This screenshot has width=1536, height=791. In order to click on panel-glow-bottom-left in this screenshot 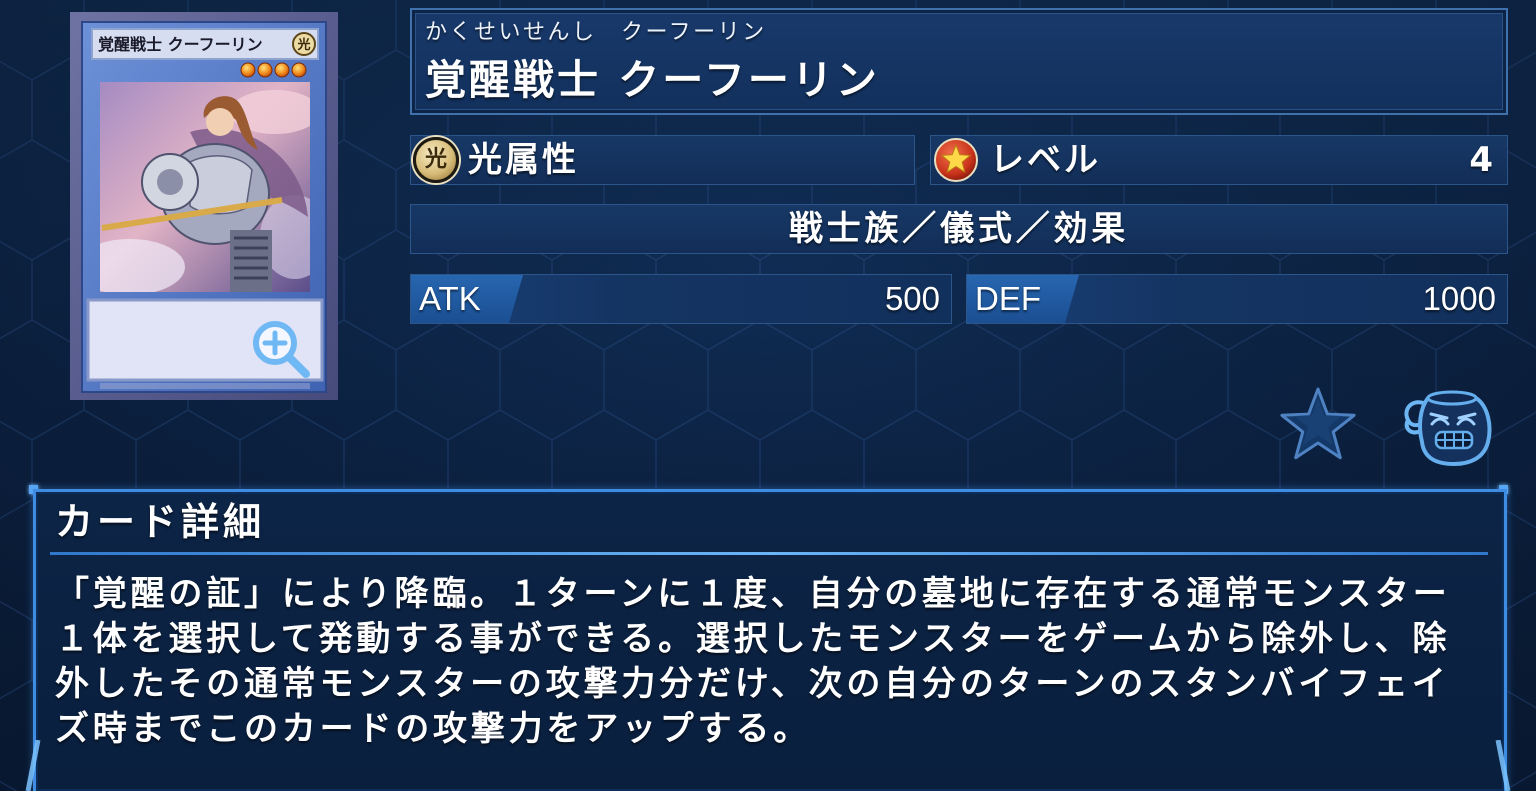, I will do `click(33, 765)`.